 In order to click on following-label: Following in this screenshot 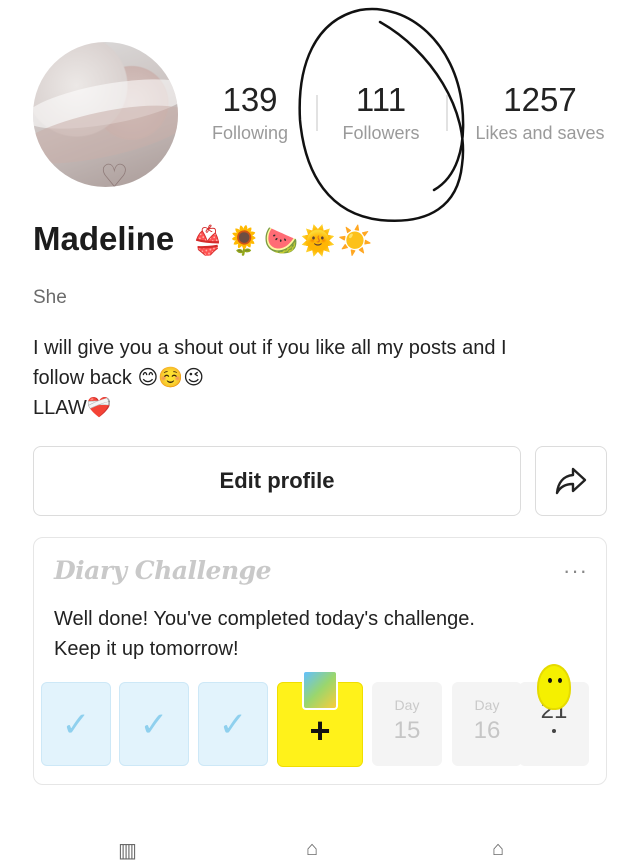, I will do `click(250, 133)`.